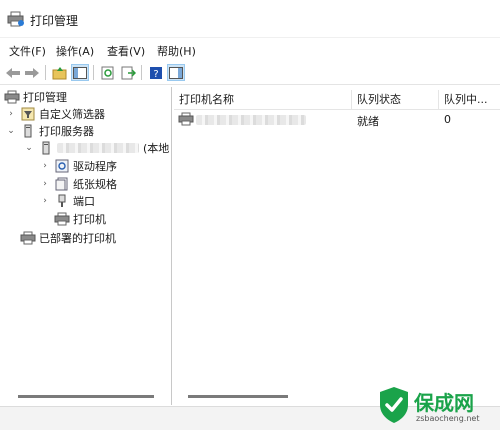 The image size is (500, 430). Describe the element at coordinates (250, 19) in the screenshot. I see `title-bar: 打印管理` at that location.